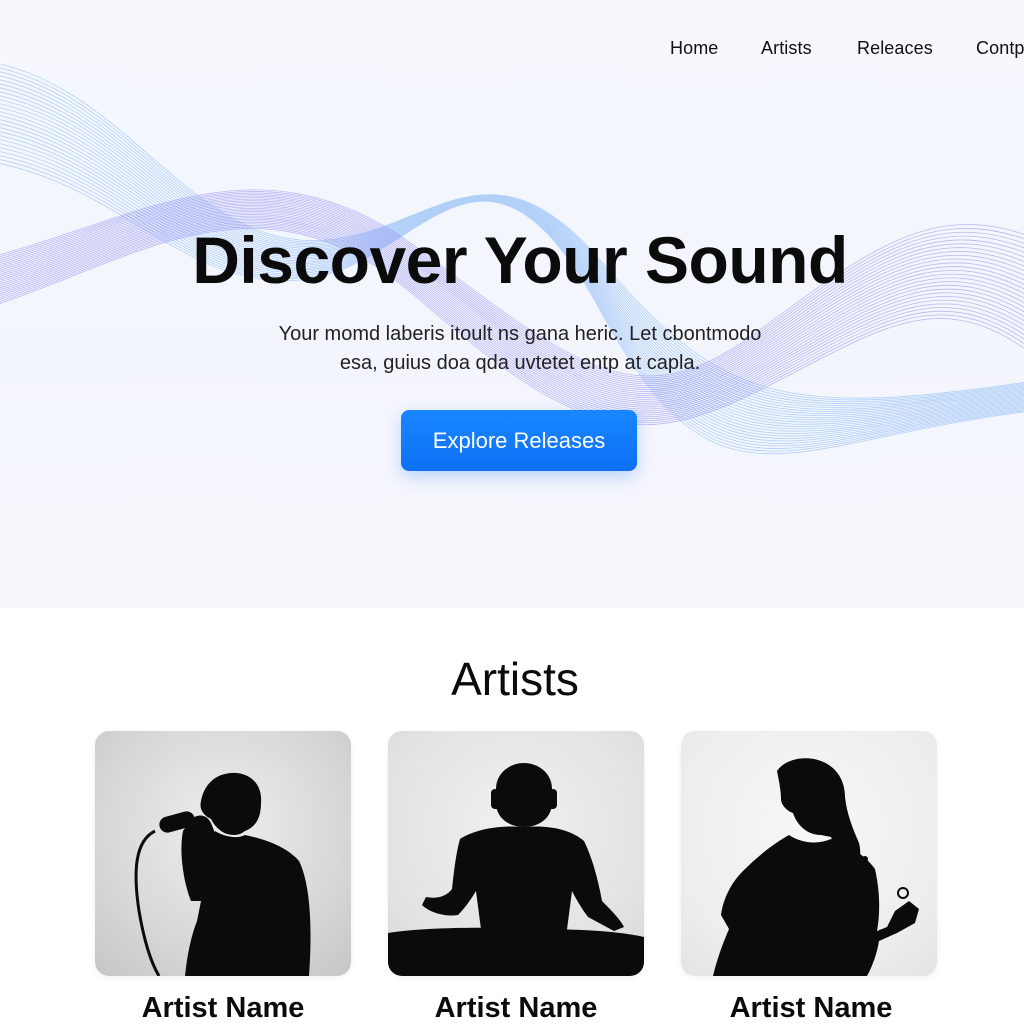 The image size is (1024, 1024). I want to click on dj-silhouette-icon, so click(516, 869).